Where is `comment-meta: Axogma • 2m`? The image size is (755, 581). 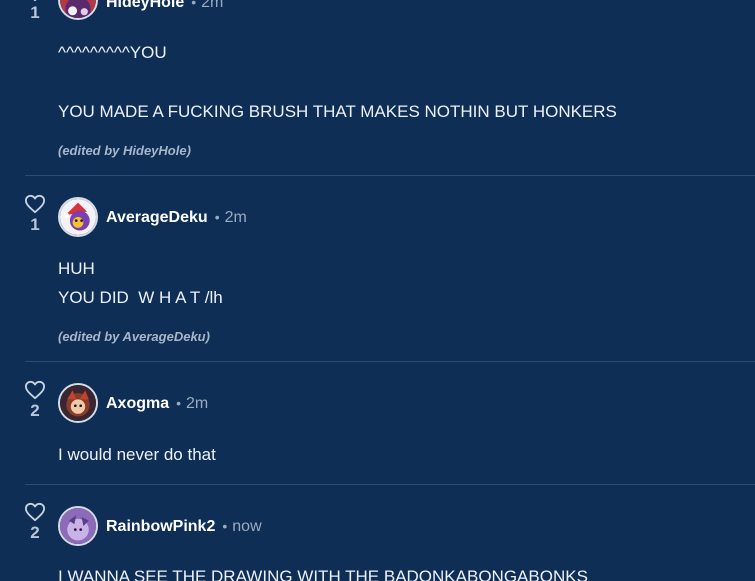 comment-meta: Axogma • 2m is located at coordinates (157, 403).